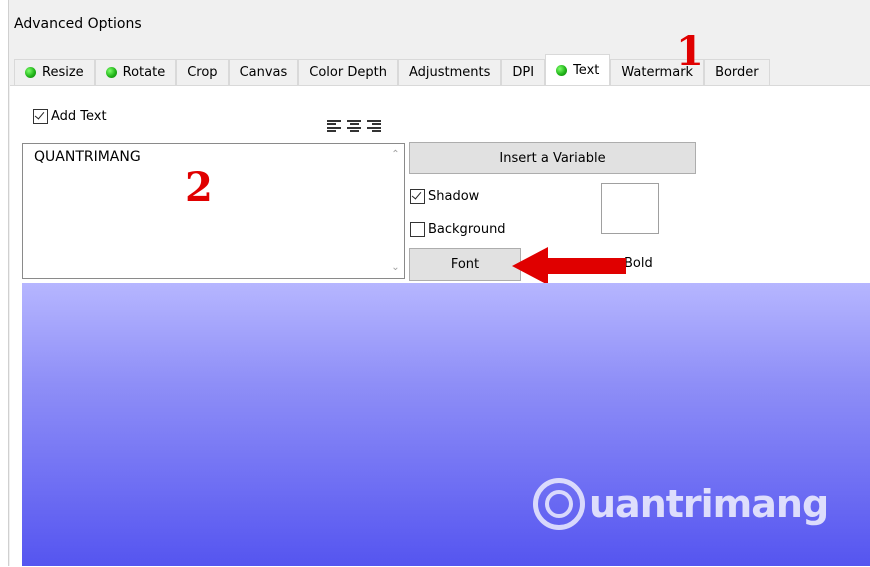 The width and height of the screenshot is (870, 567). I want to click on tab-text: Text, so click(578, 69).